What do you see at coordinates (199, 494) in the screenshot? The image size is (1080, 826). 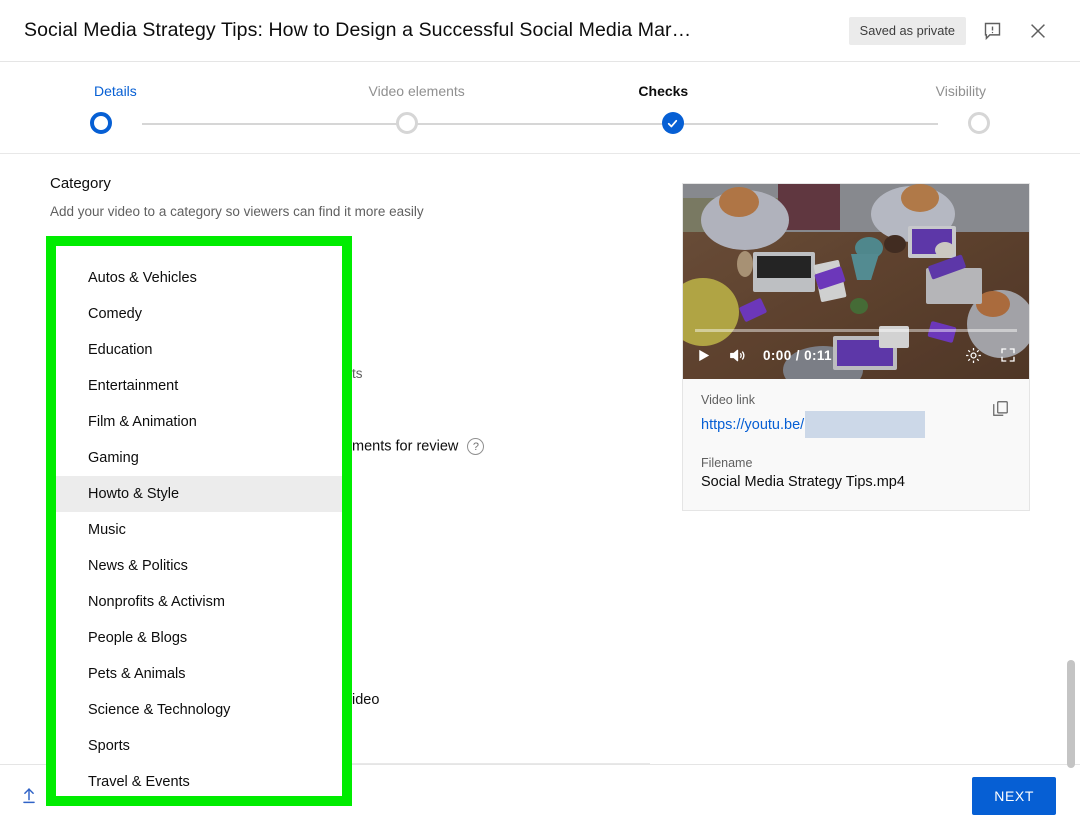 I see `dropdown-item-howto-style: Howto & Style` at bounding box center [199, 494].